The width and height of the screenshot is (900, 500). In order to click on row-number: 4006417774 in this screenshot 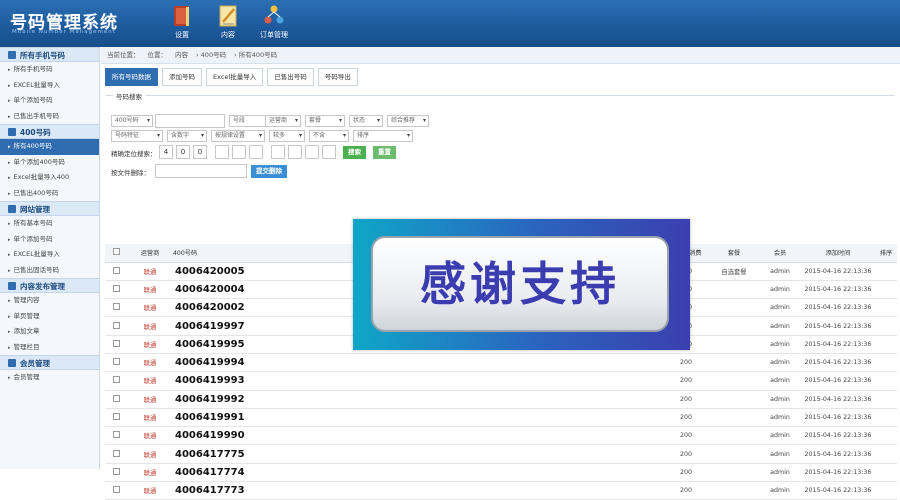, I will do `click(243, 473)`.